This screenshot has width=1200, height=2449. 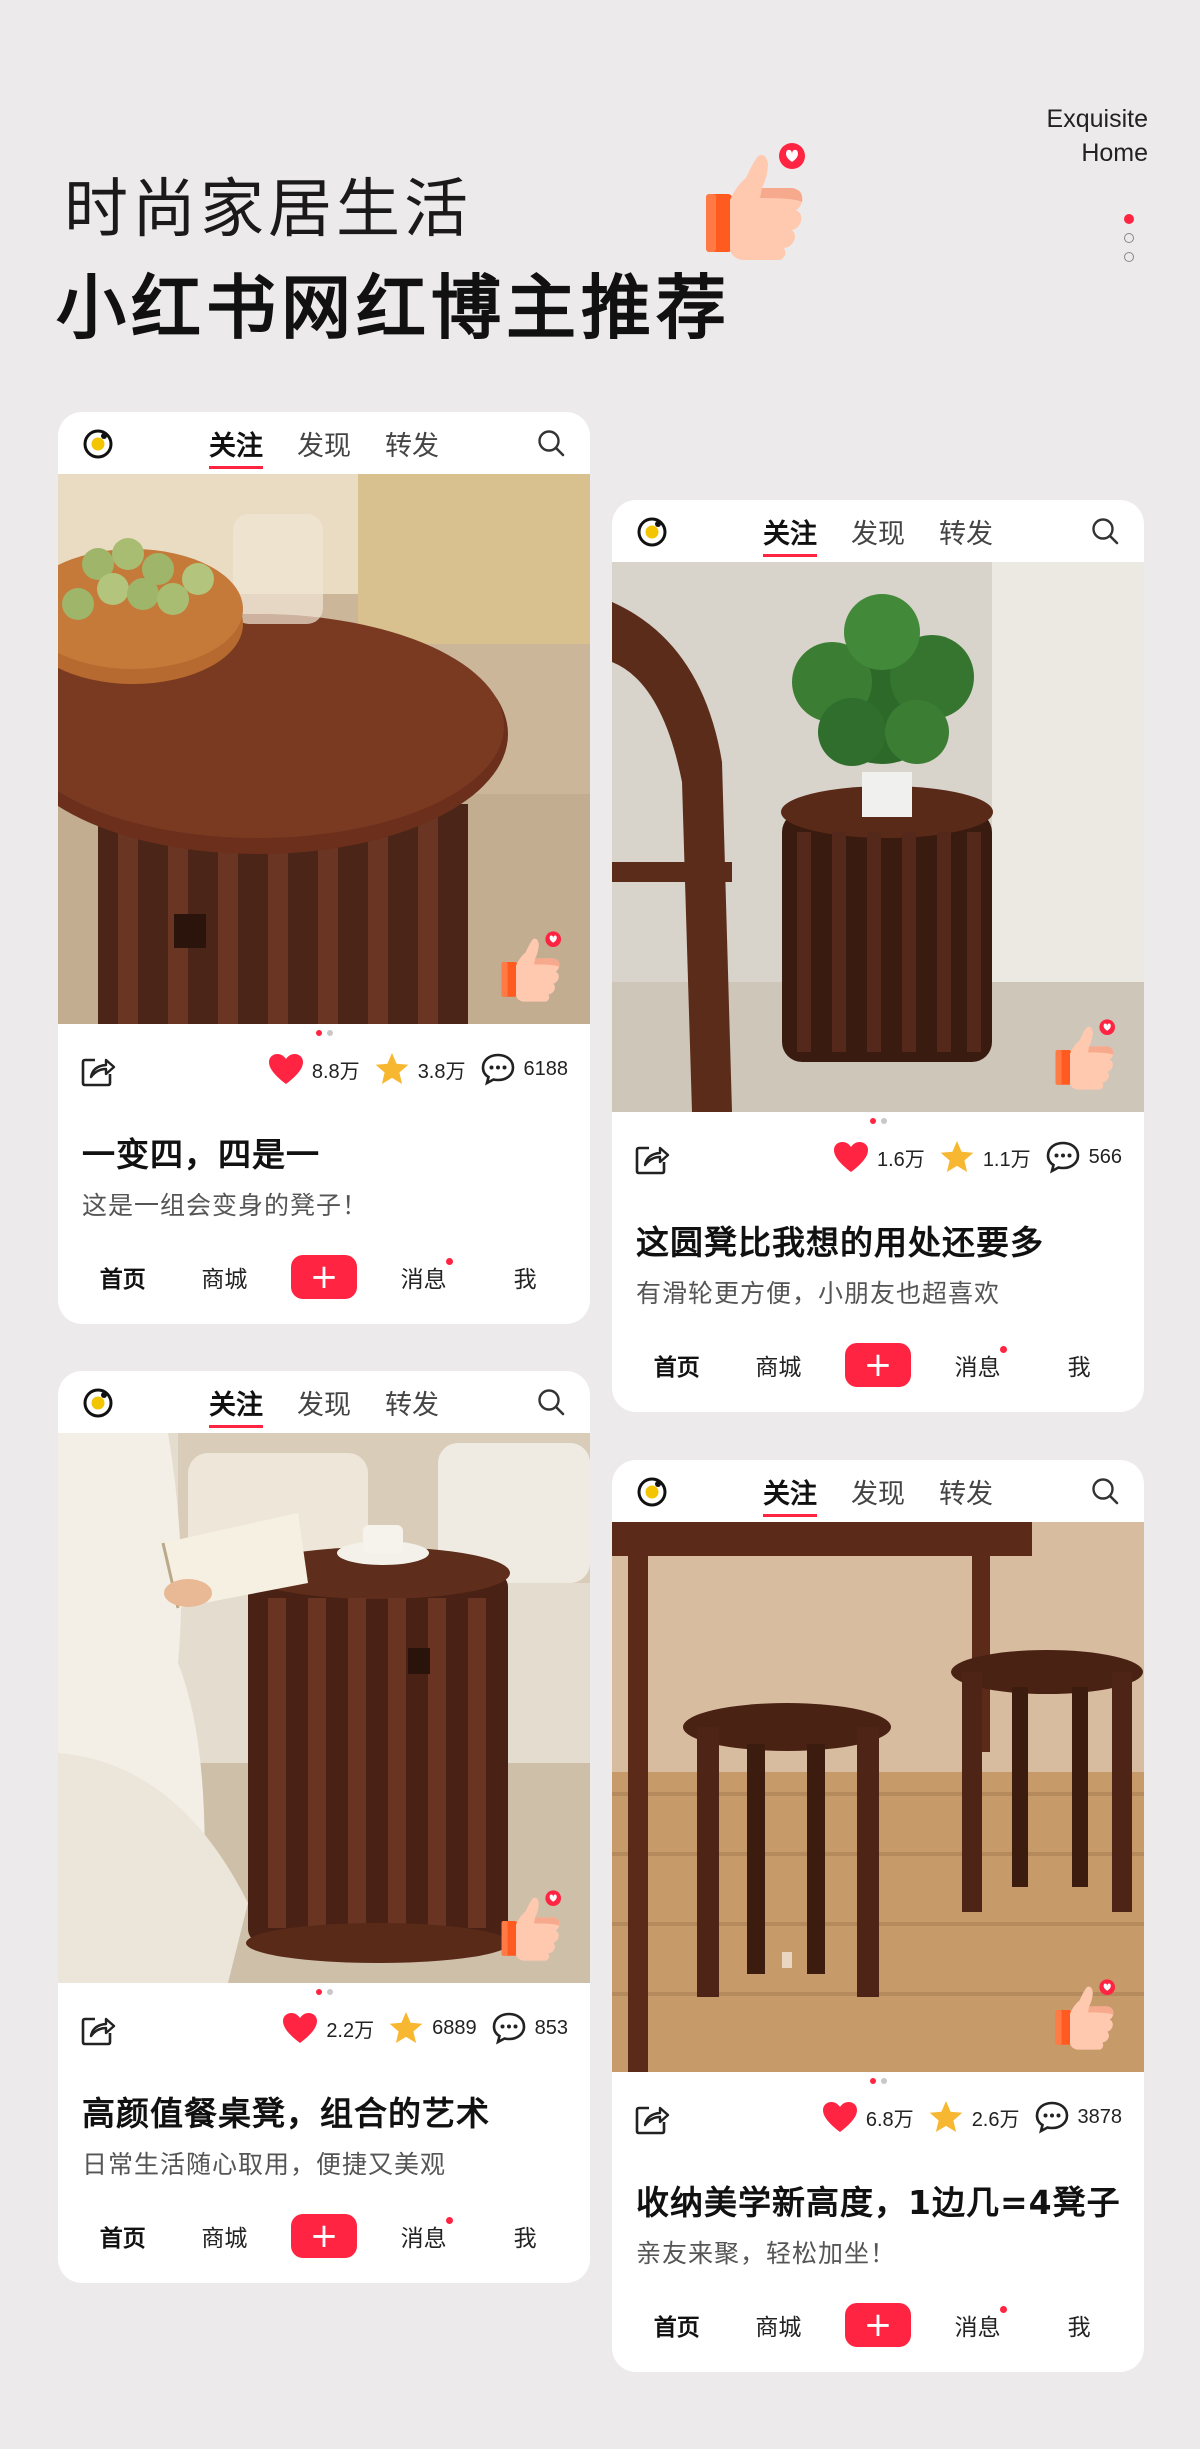 What do you see at coordinates (201, 1154) in the screenshot?
I see `post-title: 一变四，四是一` at bounding box center [201, 1154].